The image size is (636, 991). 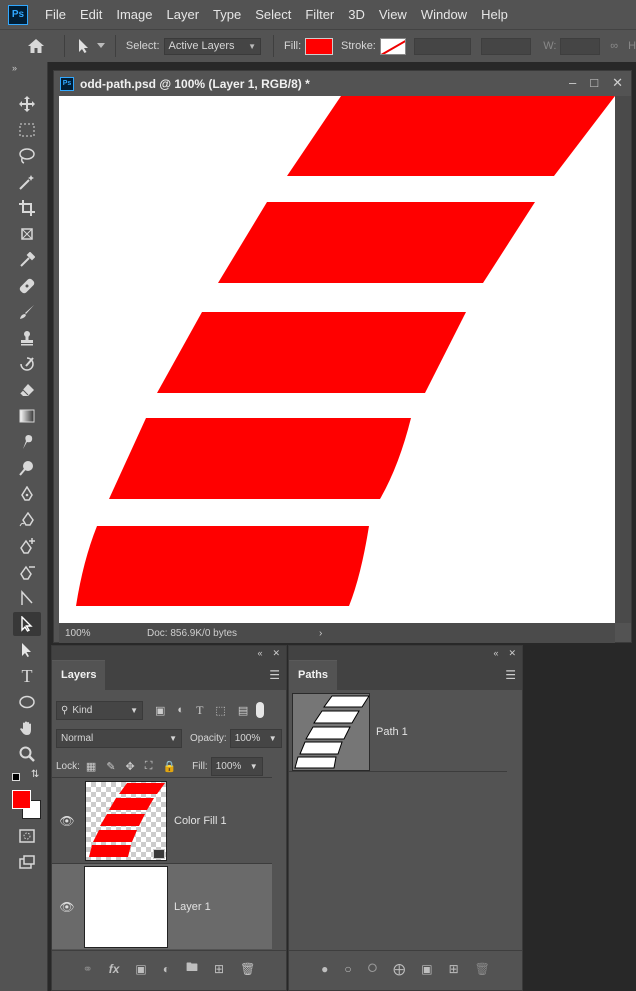 What do you see at coordinates (79, 675) in the screenshot?
I see `tab-layers: Layers` at bounding box center [79, 675].